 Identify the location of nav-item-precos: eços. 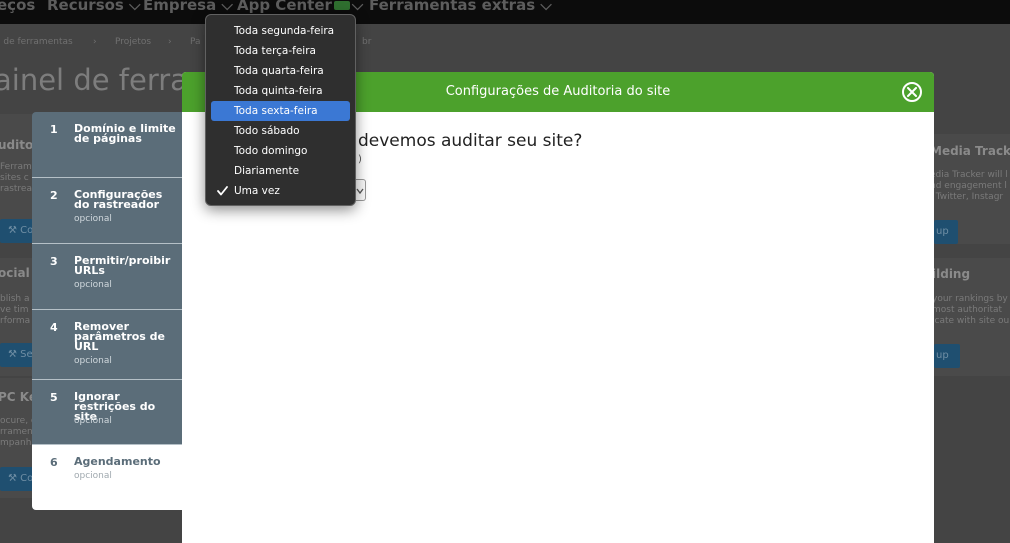
(17, 7).